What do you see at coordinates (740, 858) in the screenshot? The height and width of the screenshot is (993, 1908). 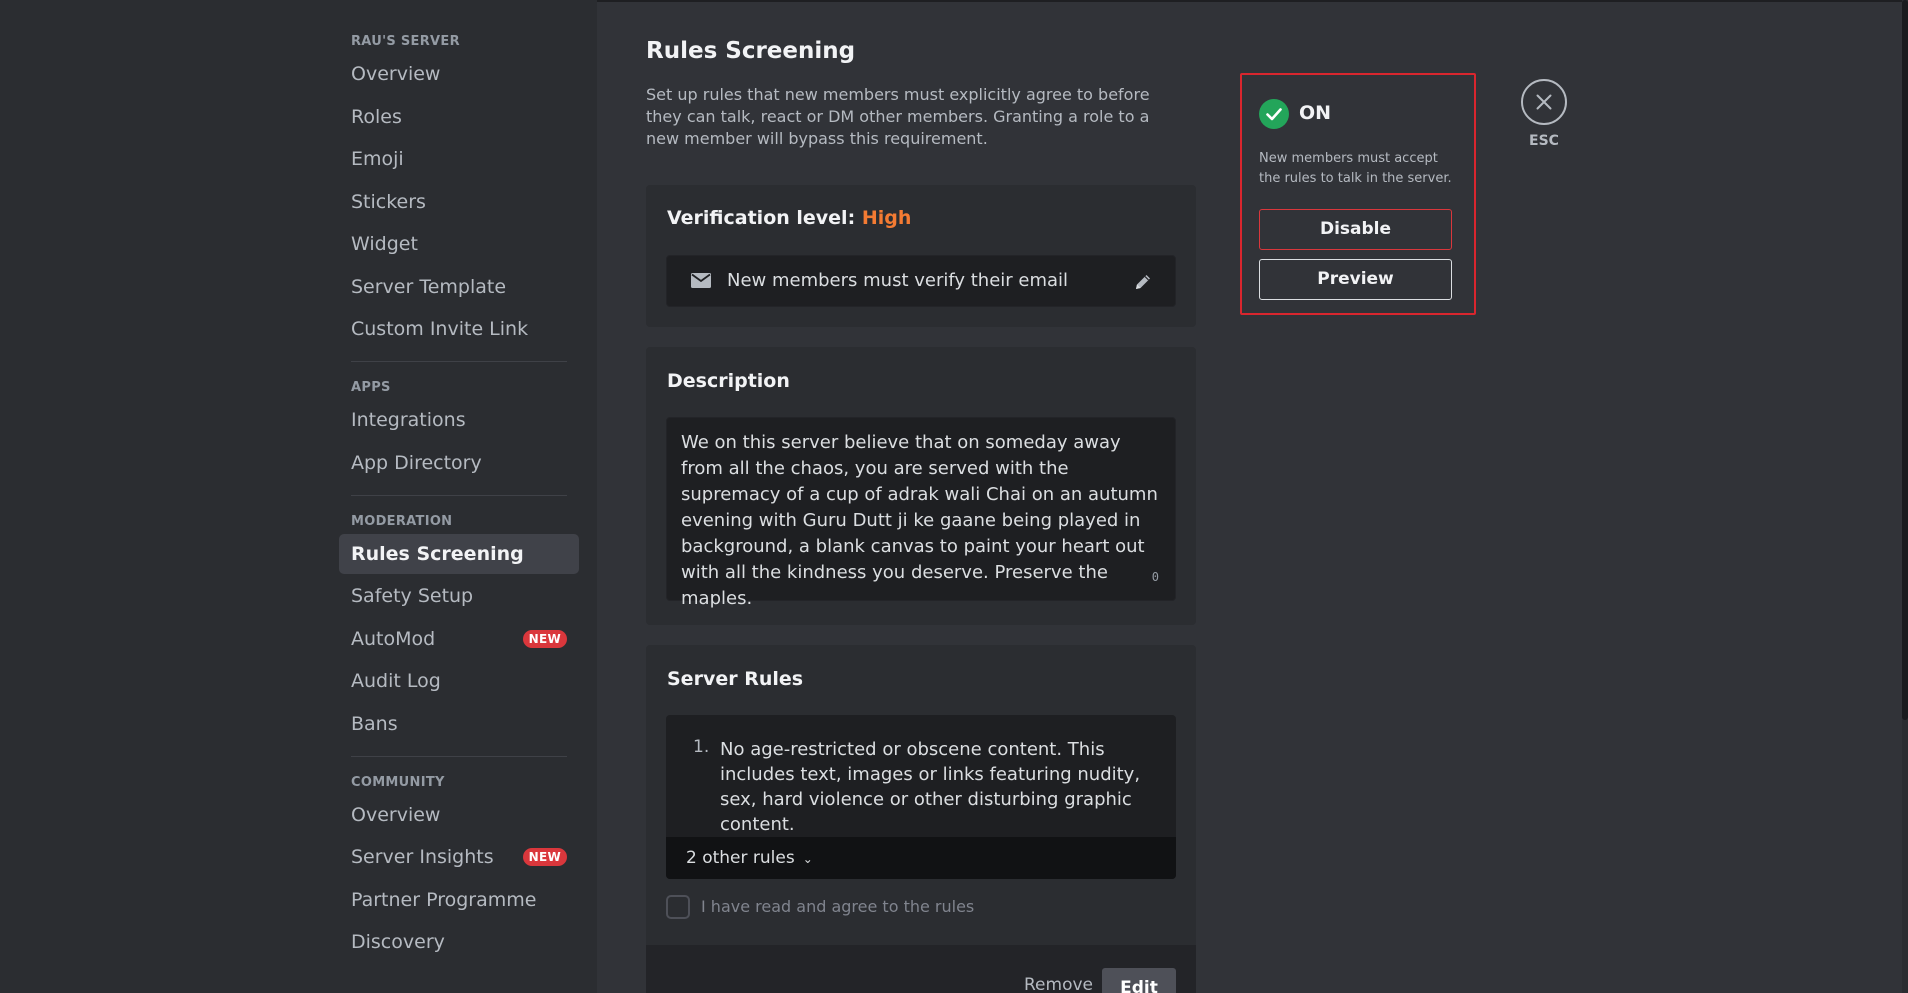 I see `other-rules-label: 2 other rules` at bounding box center [740, 858].